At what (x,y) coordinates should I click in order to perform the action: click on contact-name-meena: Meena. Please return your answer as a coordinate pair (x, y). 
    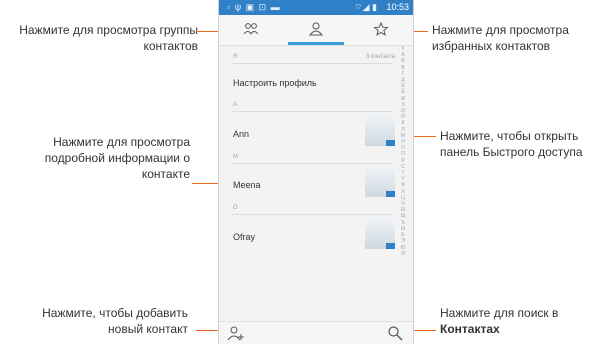
    Looking at the image, I should click on (247, 185).